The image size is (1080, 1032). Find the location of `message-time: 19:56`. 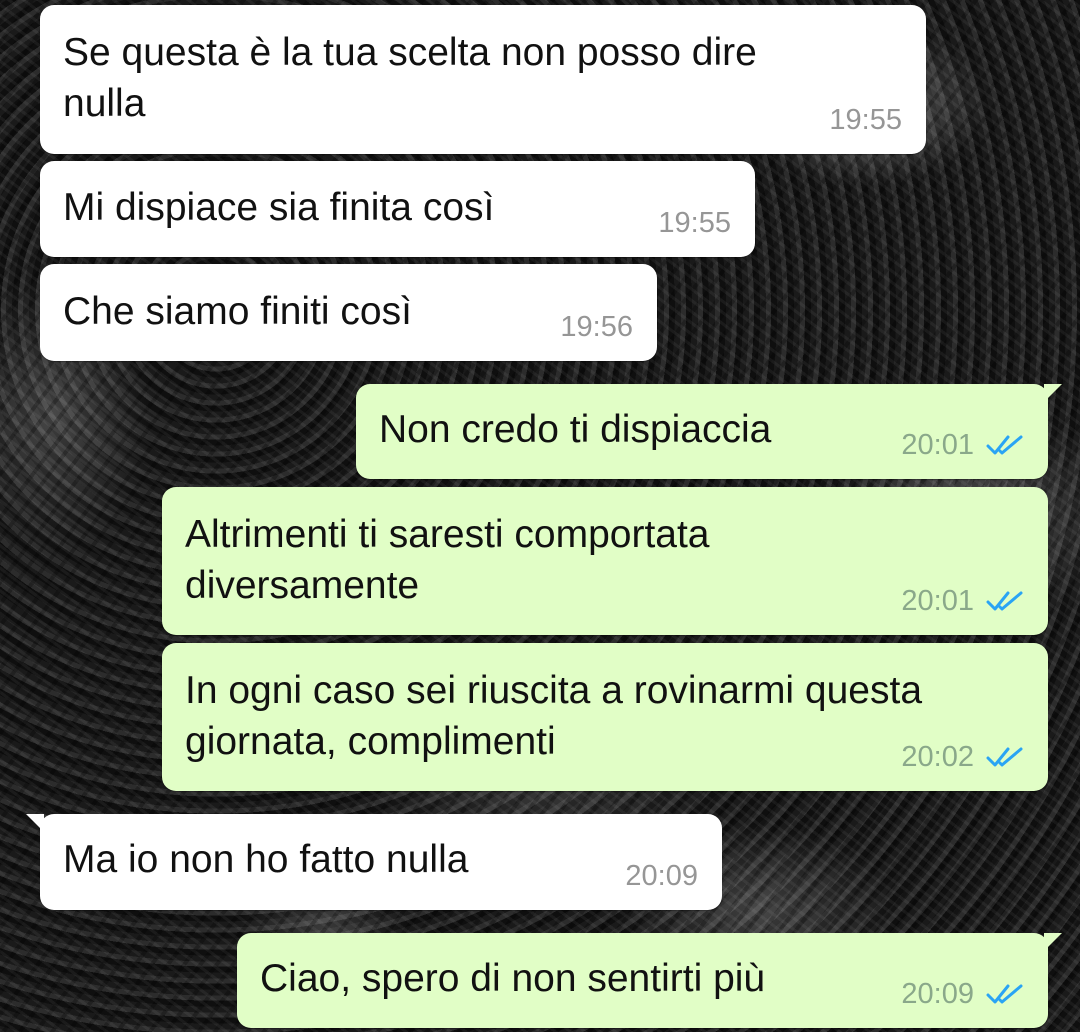

message-time: 19:56 is located at coordinates (596, 327).